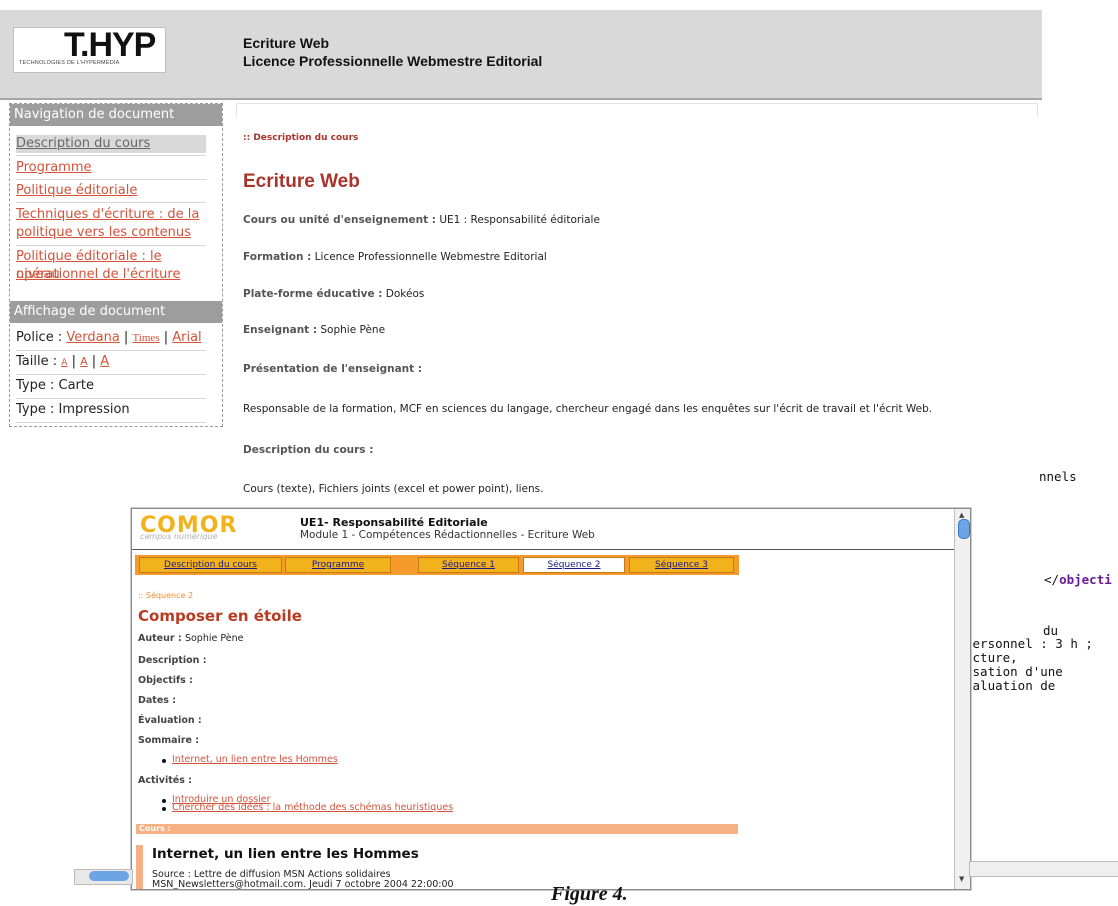  What do you see at coordinates (104, 361) in the screenshot?
I see `size-large-link: A` at bounding box center [104, 361].